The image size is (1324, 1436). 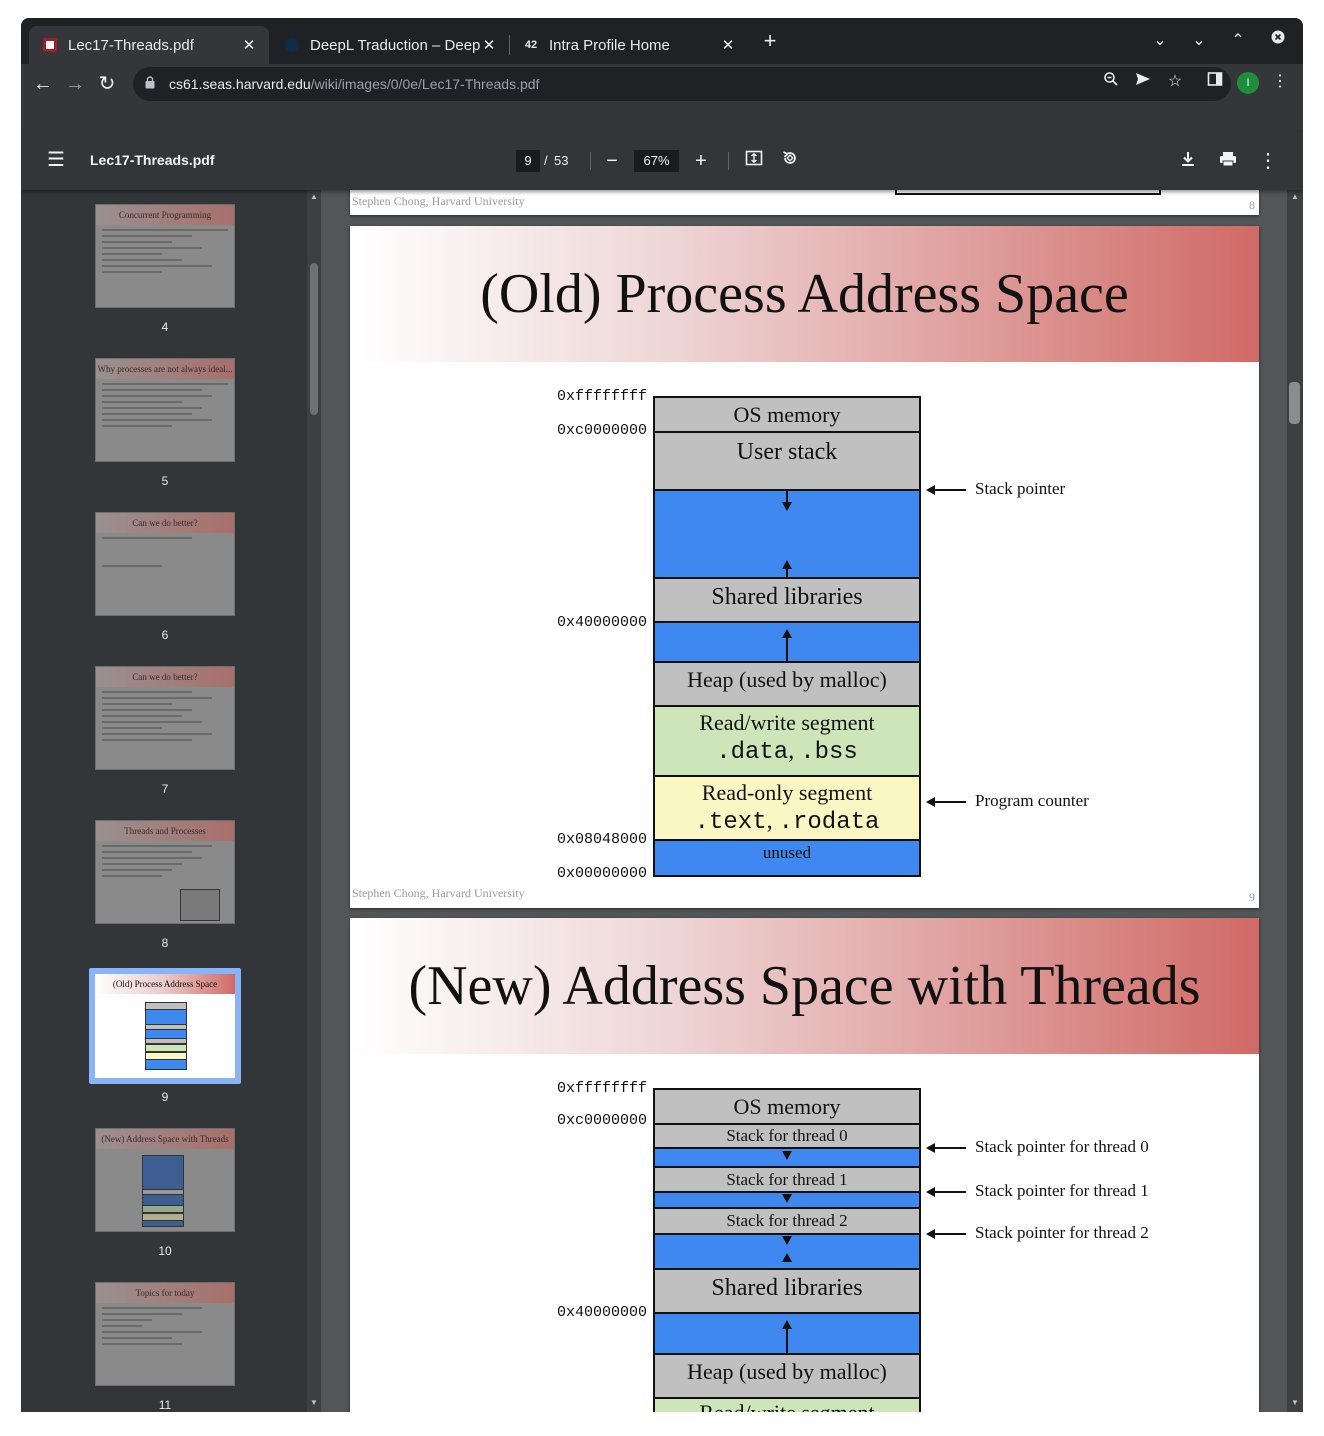 I want to click on thumbnail-page-8: Threads and Processes, so click(x=165, y=872).